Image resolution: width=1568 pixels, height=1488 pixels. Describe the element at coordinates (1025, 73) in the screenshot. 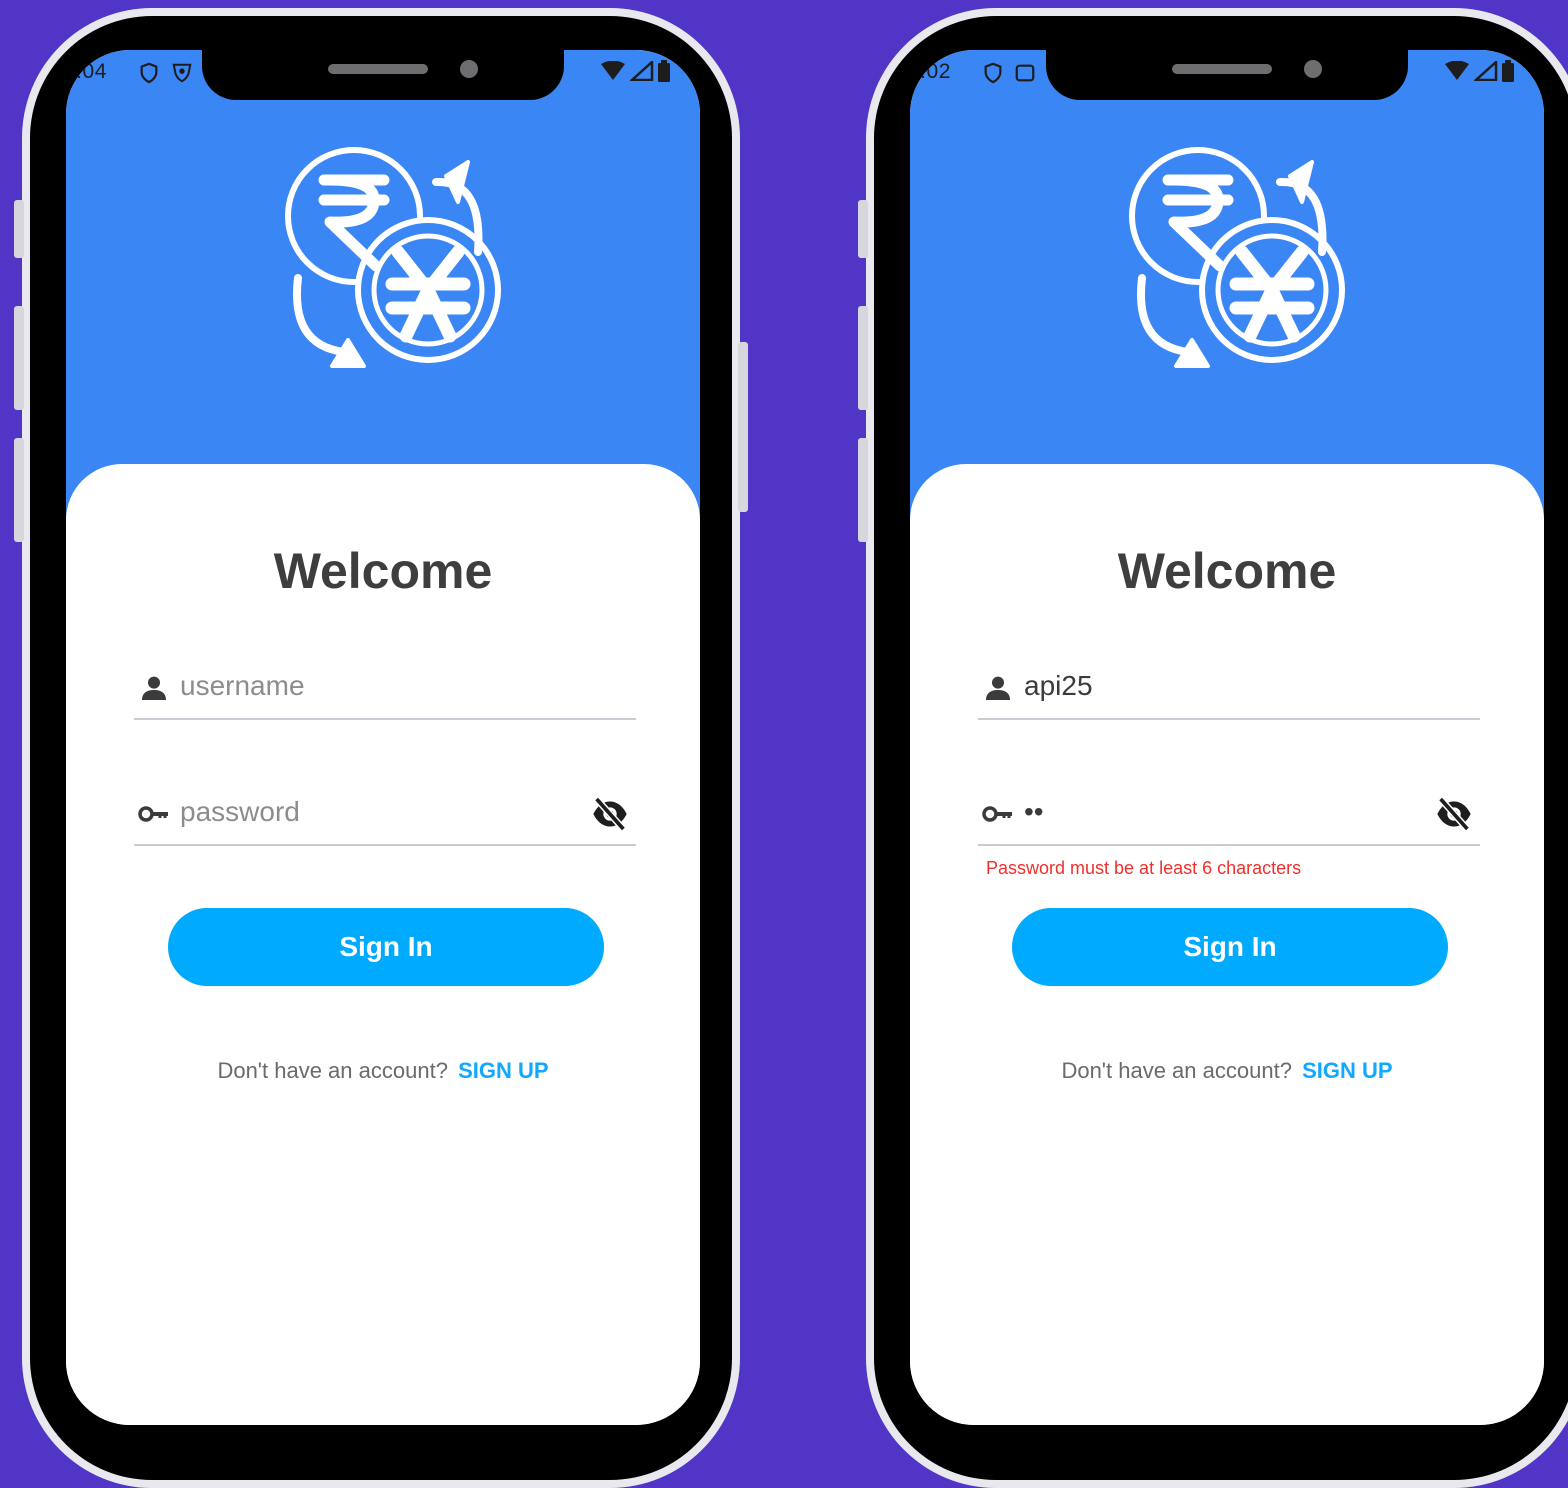

I see `screenshot-notification-icon` at that location.